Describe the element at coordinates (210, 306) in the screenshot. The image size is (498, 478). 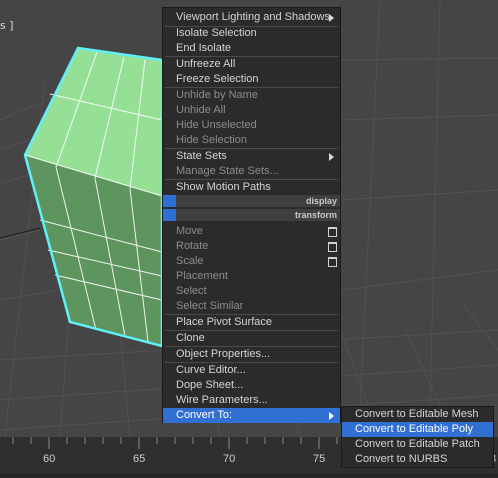
I see `menu-item-label: Select Similar` at that location.